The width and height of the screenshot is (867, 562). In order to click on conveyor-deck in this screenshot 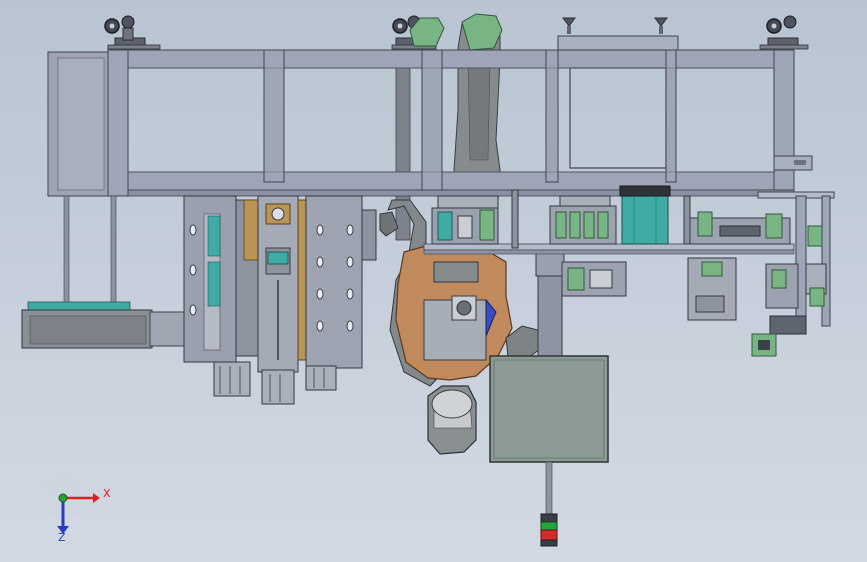, I will do `click(609, 249)`.